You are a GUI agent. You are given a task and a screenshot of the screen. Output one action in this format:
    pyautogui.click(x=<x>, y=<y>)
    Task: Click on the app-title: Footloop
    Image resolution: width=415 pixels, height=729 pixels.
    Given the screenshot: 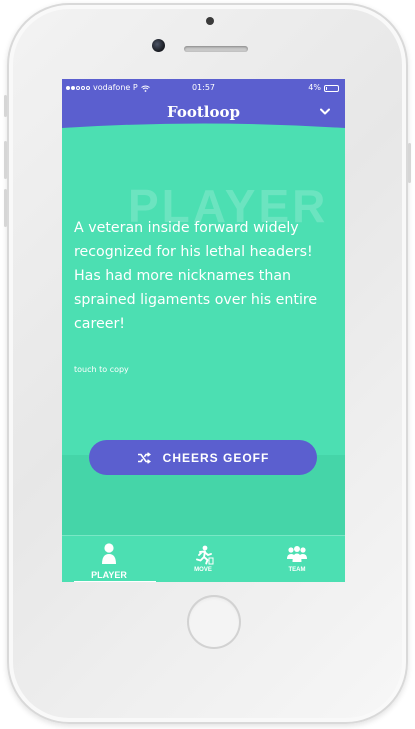 What is the action you would take?
    pyautogui.click(x=203, y=112)
    